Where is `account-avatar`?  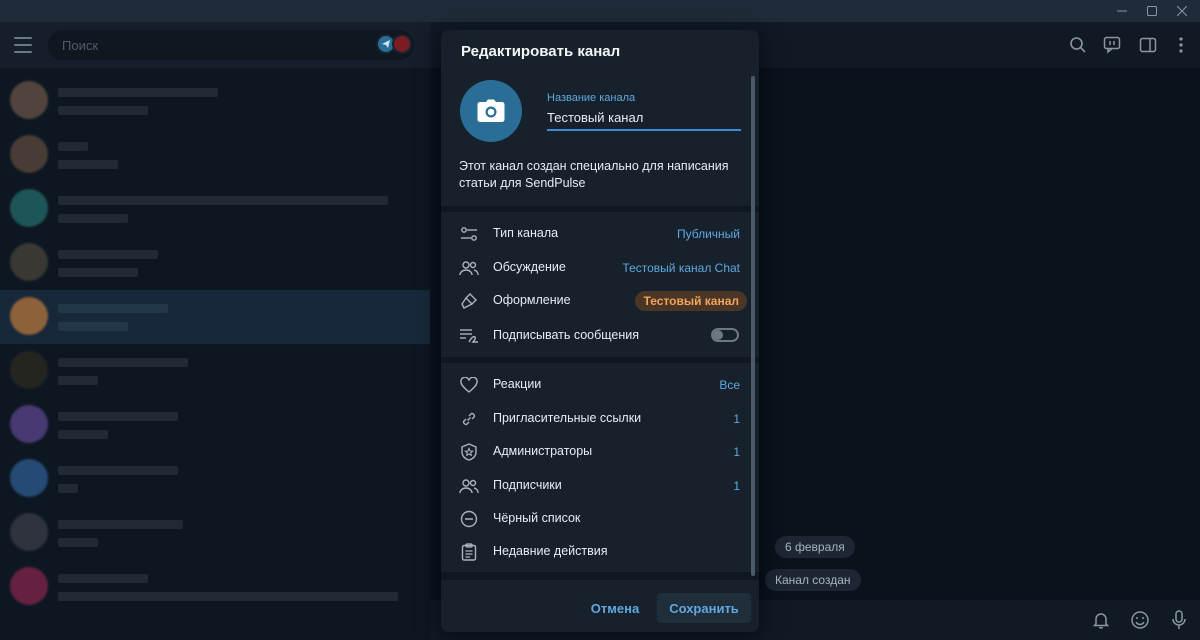 account-avatar is located at coordinates (402, 44).